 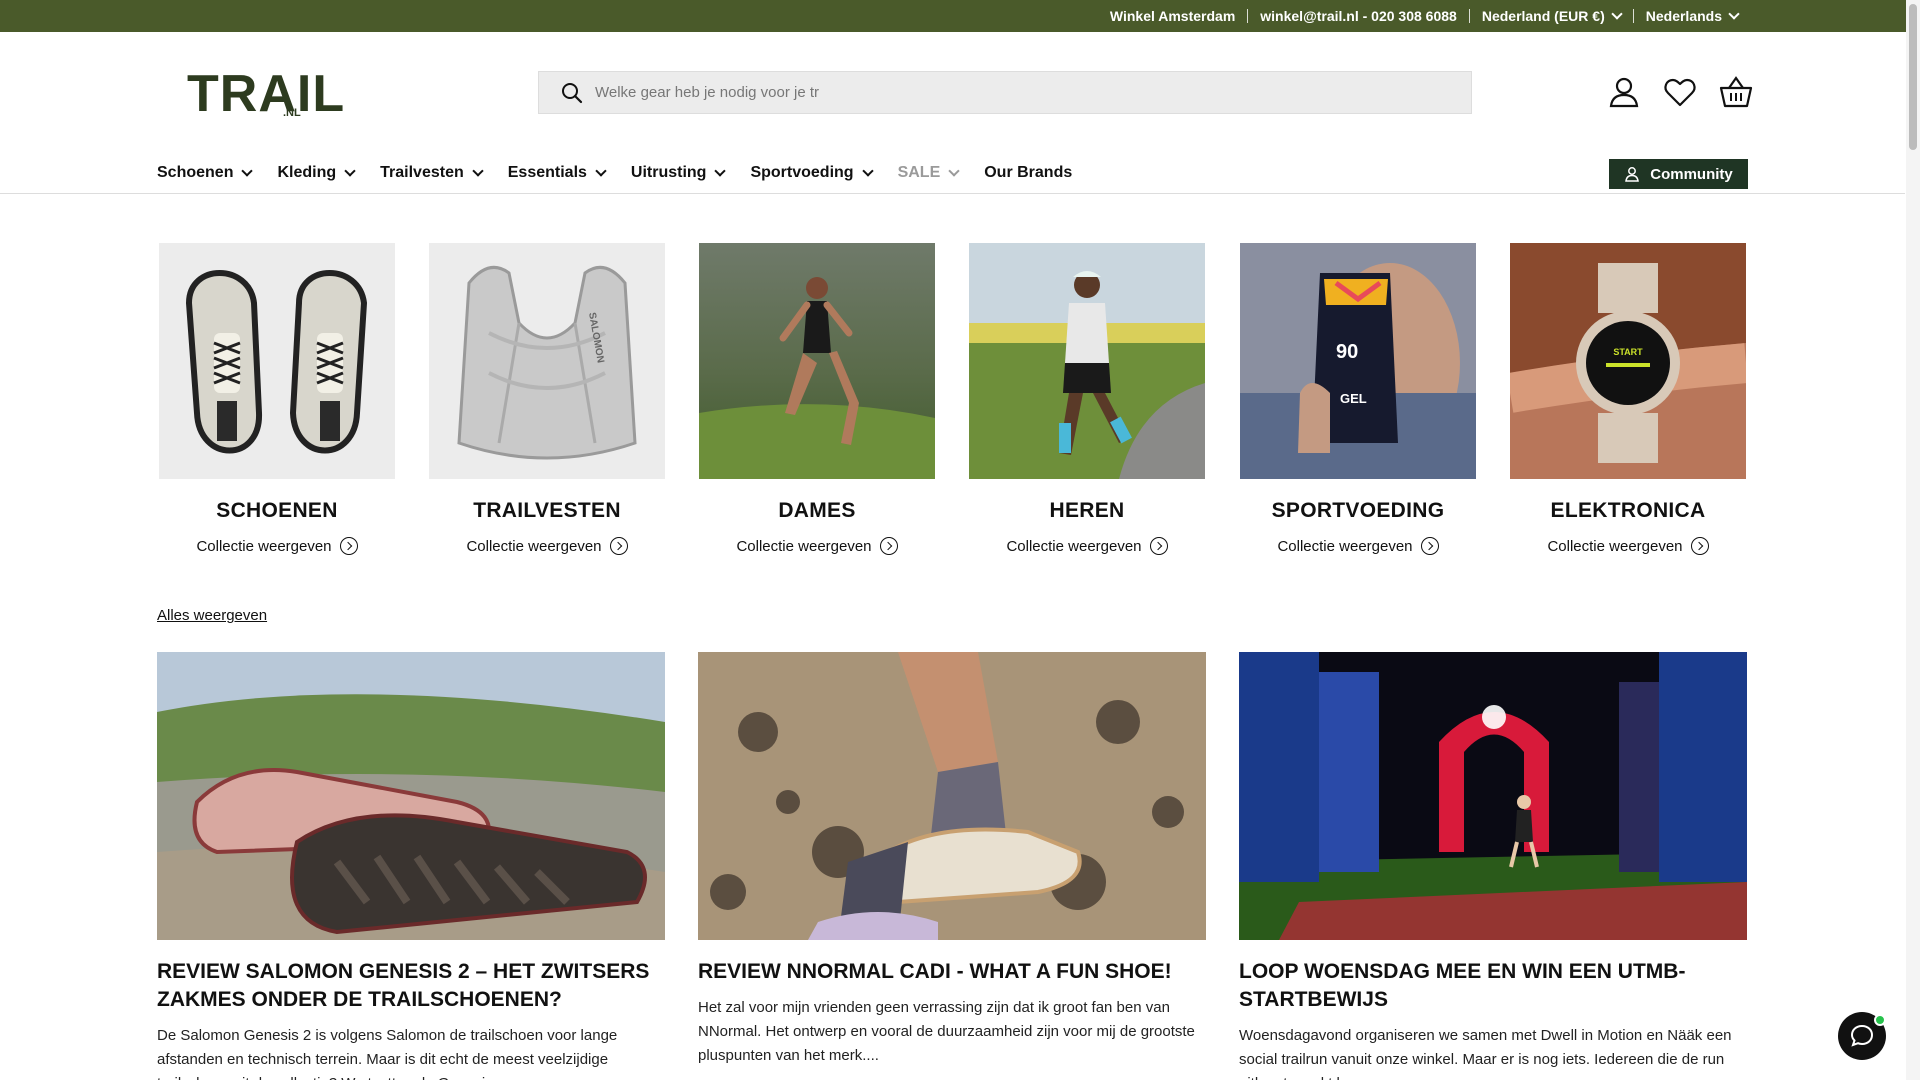 What do you see at coordinates (668, 172) in the screenshot?
I see `nav-label: Uitrusting` at bounding box center [668, 172].